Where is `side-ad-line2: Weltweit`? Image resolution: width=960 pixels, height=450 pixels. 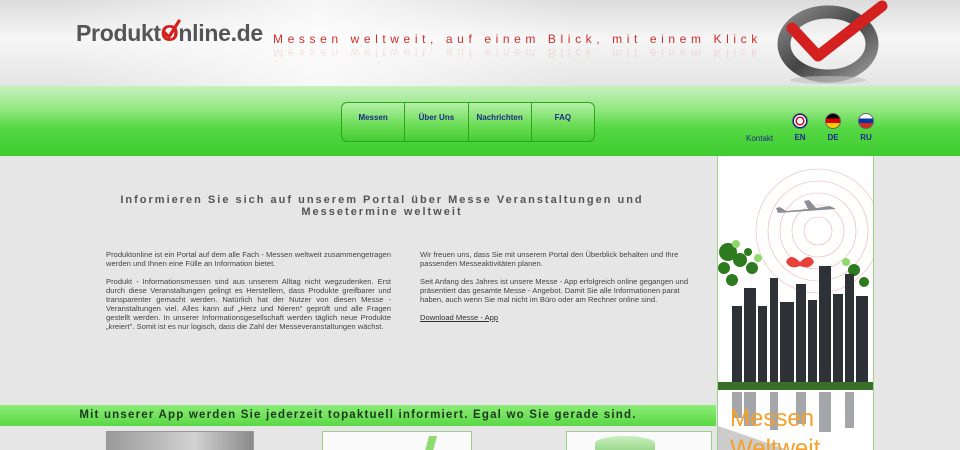 side-ad-line2: Weltweit is located at coordinates (775, 442).